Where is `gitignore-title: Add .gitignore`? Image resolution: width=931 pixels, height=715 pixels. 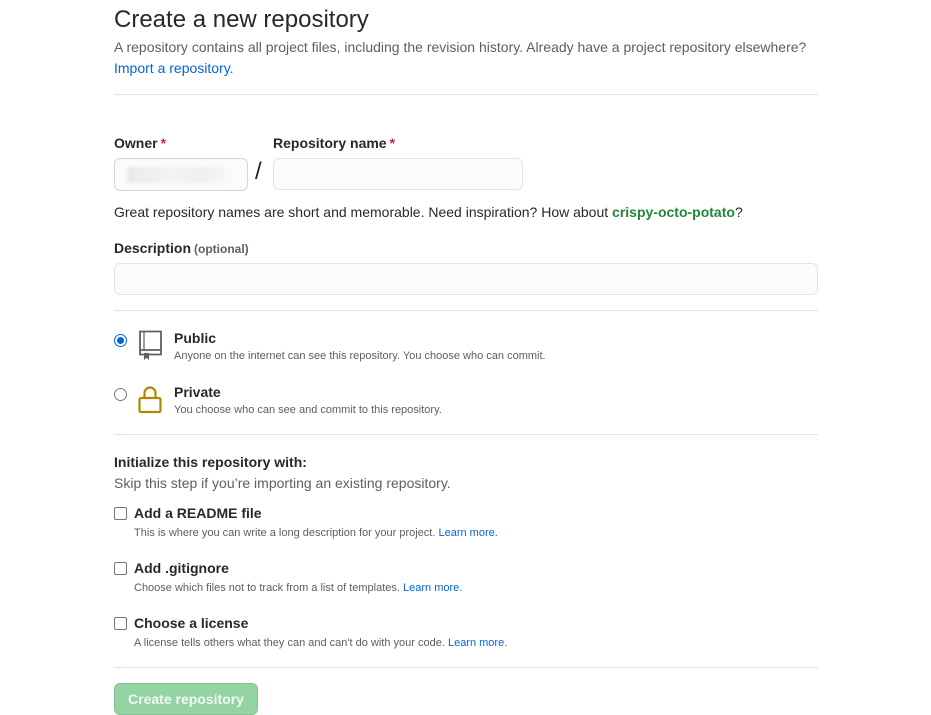 gitignore-title: Add .gitignore is located at coordinates (181, 568).